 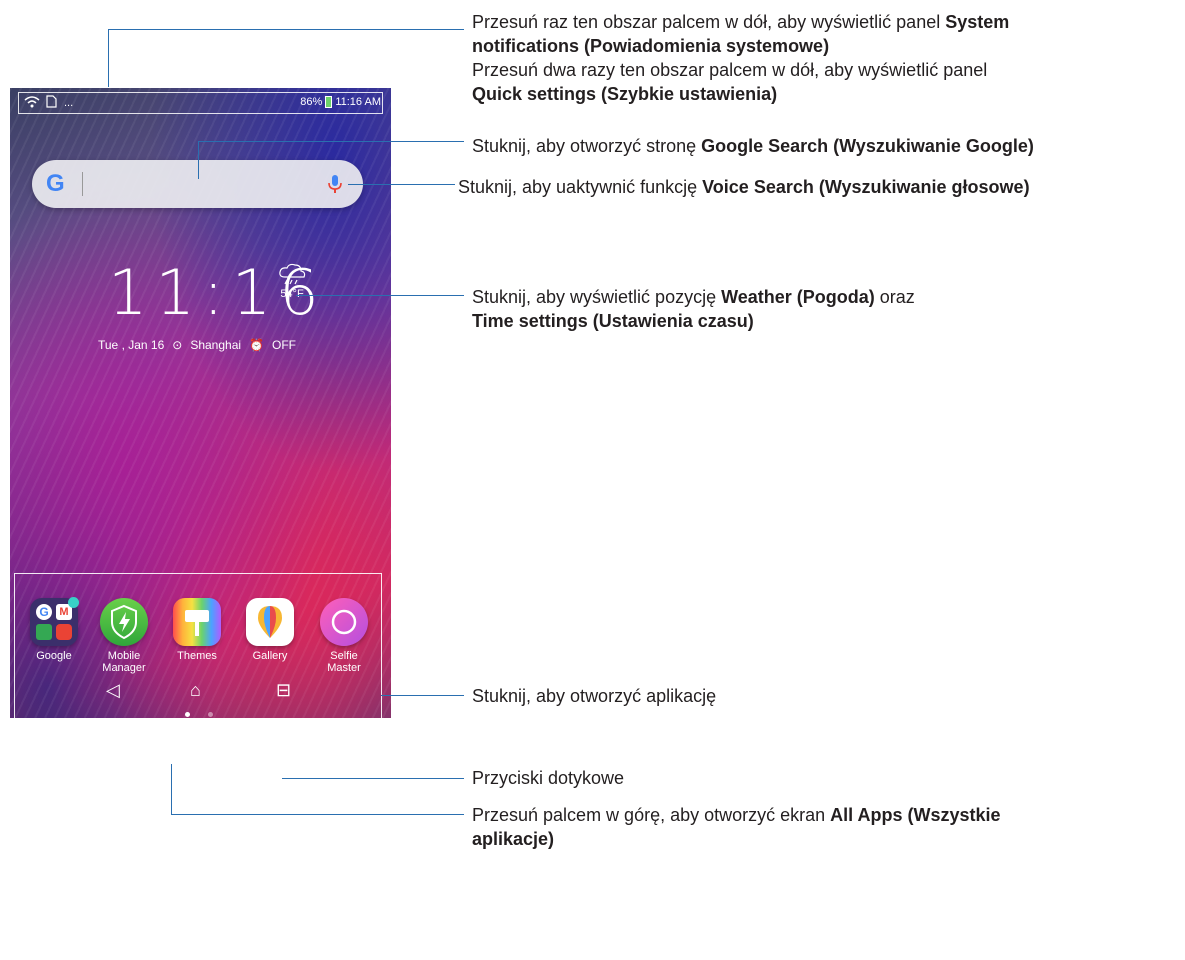 What do you see at coordinates (867, 146) in the screenshot?
I see `annotation-bold: Google Search (Wyszukiwanie Google)` at bounding box center [867, 146].